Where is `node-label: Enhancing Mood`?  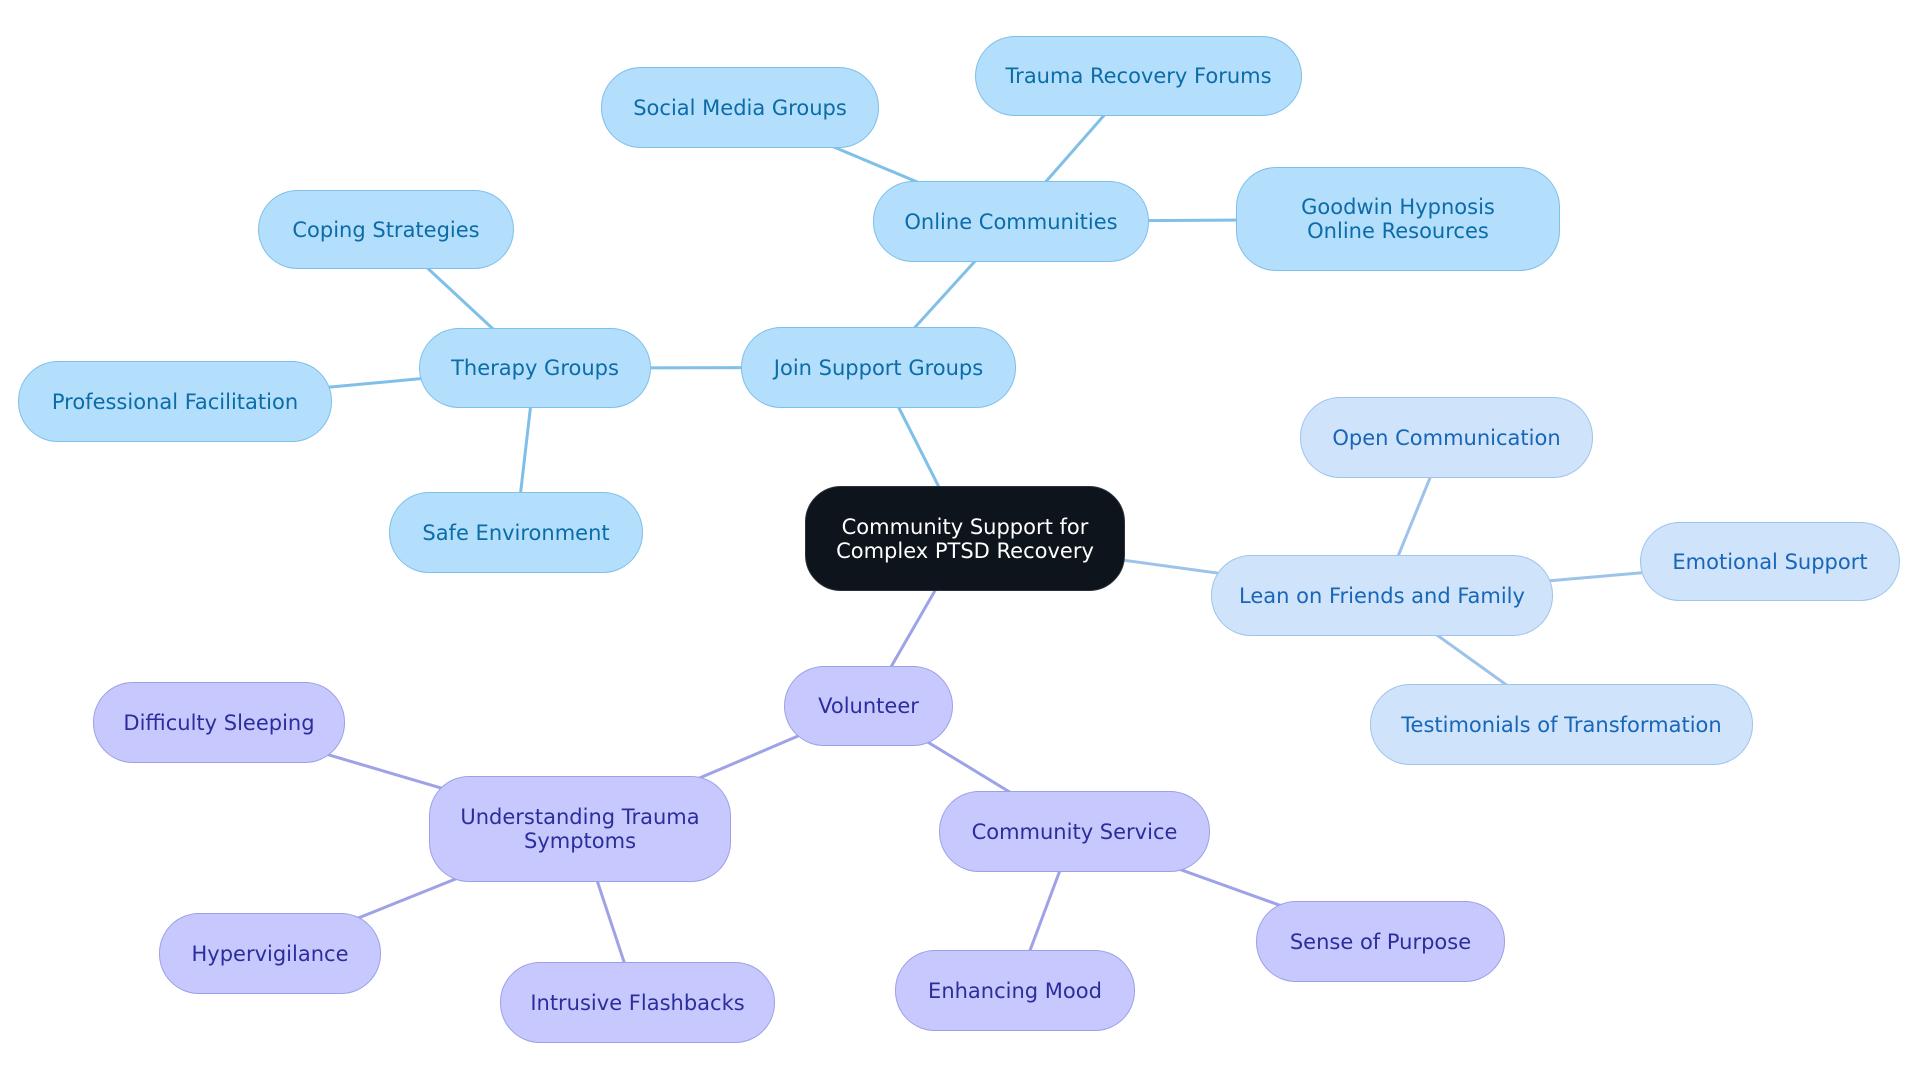 node-label: Enhancing Mood is located at coordinates (1015, 990).